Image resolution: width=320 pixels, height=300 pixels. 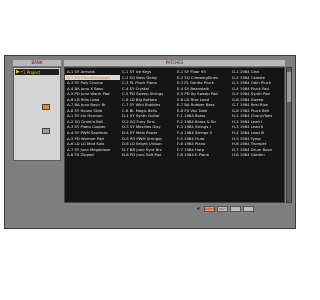 I want to click on patch-item: H-8 1984 Garden, so click(x=257, y=155).